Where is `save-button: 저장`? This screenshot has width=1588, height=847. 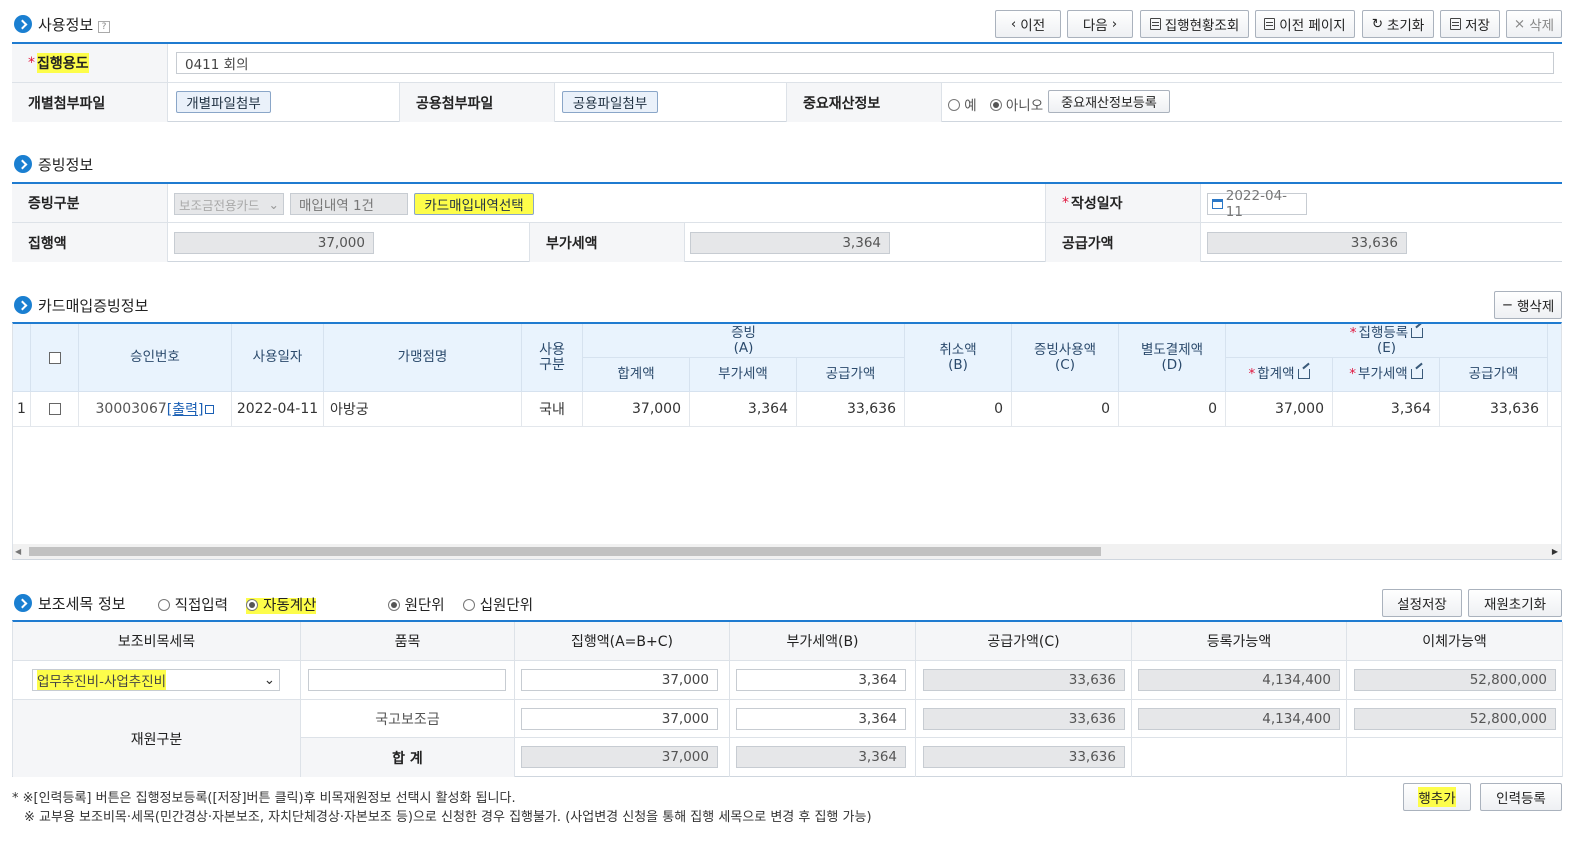 save-button: 저장 is located at coordinates (1470, 24).